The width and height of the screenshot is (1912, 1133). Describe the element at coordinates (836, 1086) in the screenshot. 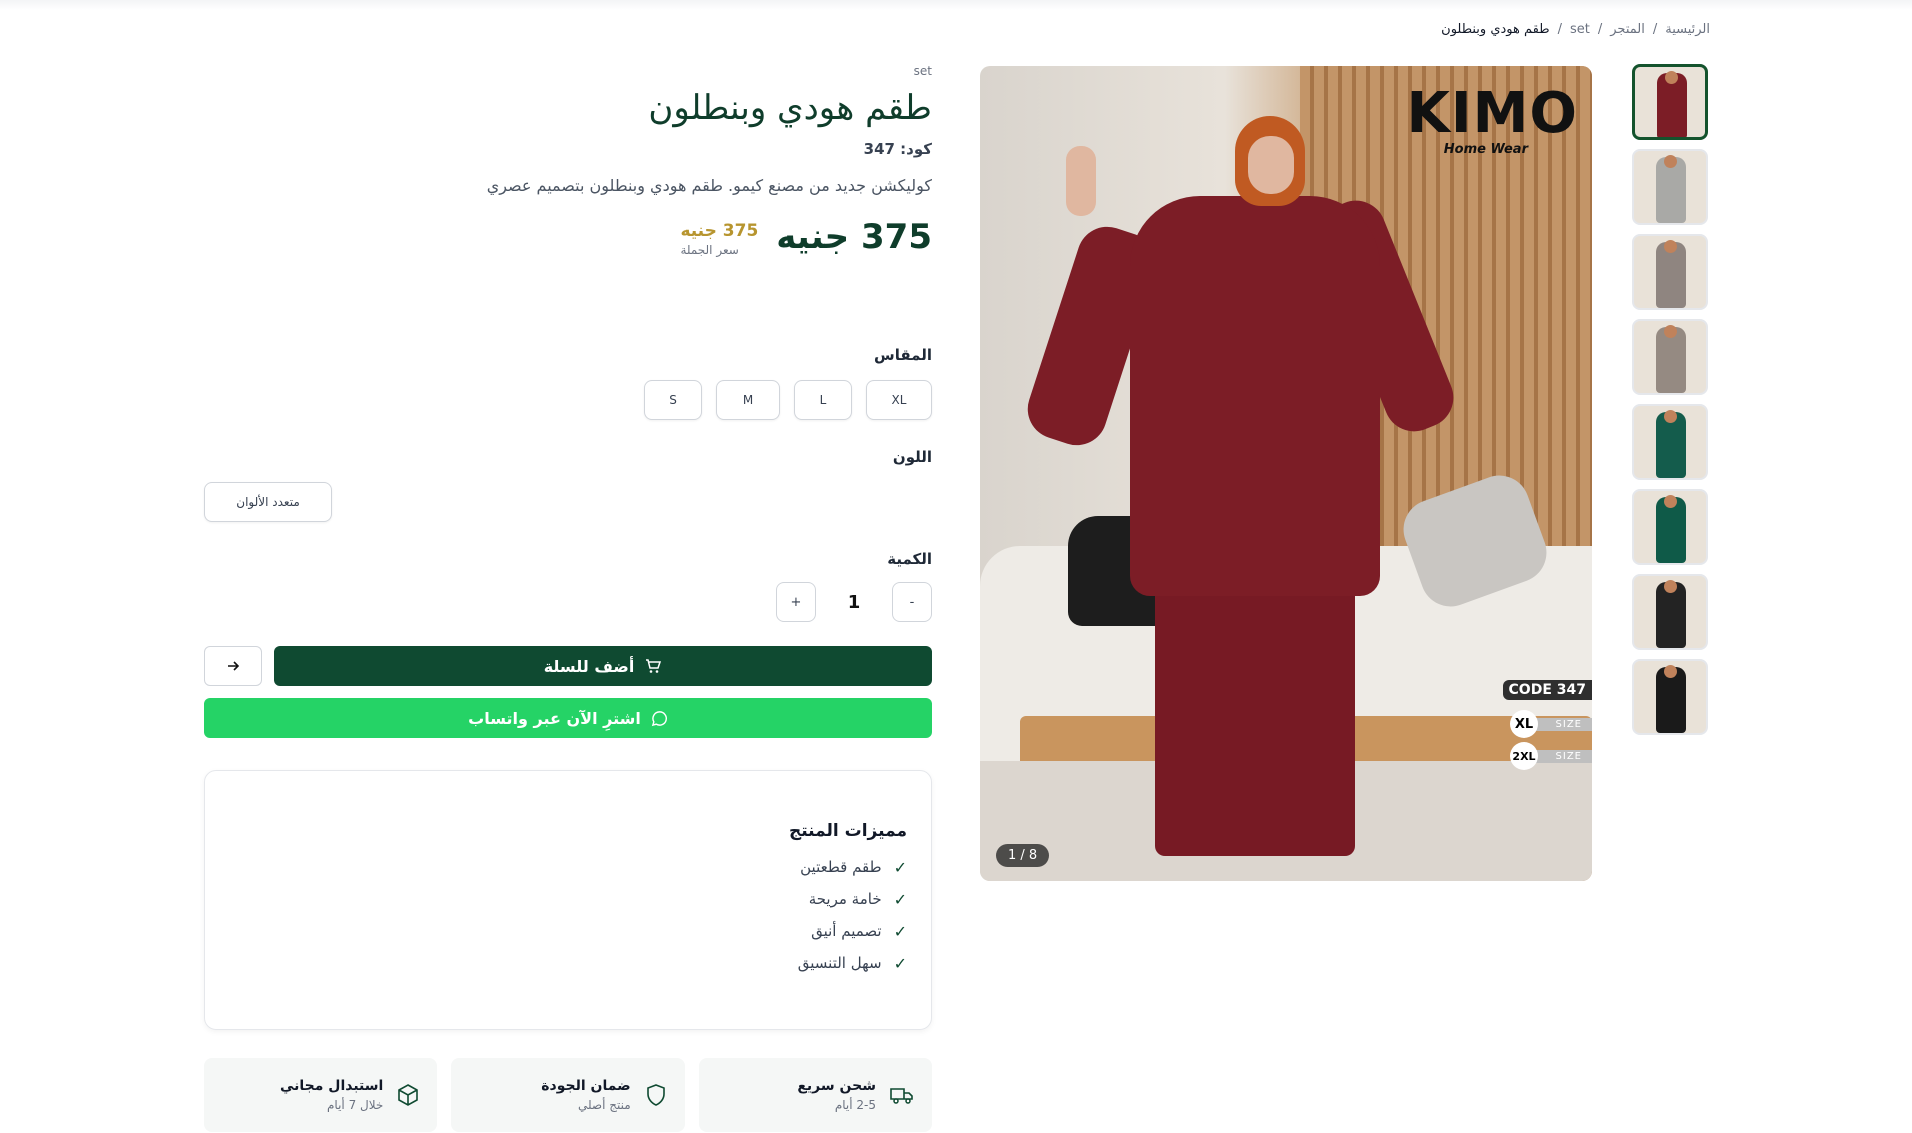

I see `perk-title: شحن سريع` at that location.